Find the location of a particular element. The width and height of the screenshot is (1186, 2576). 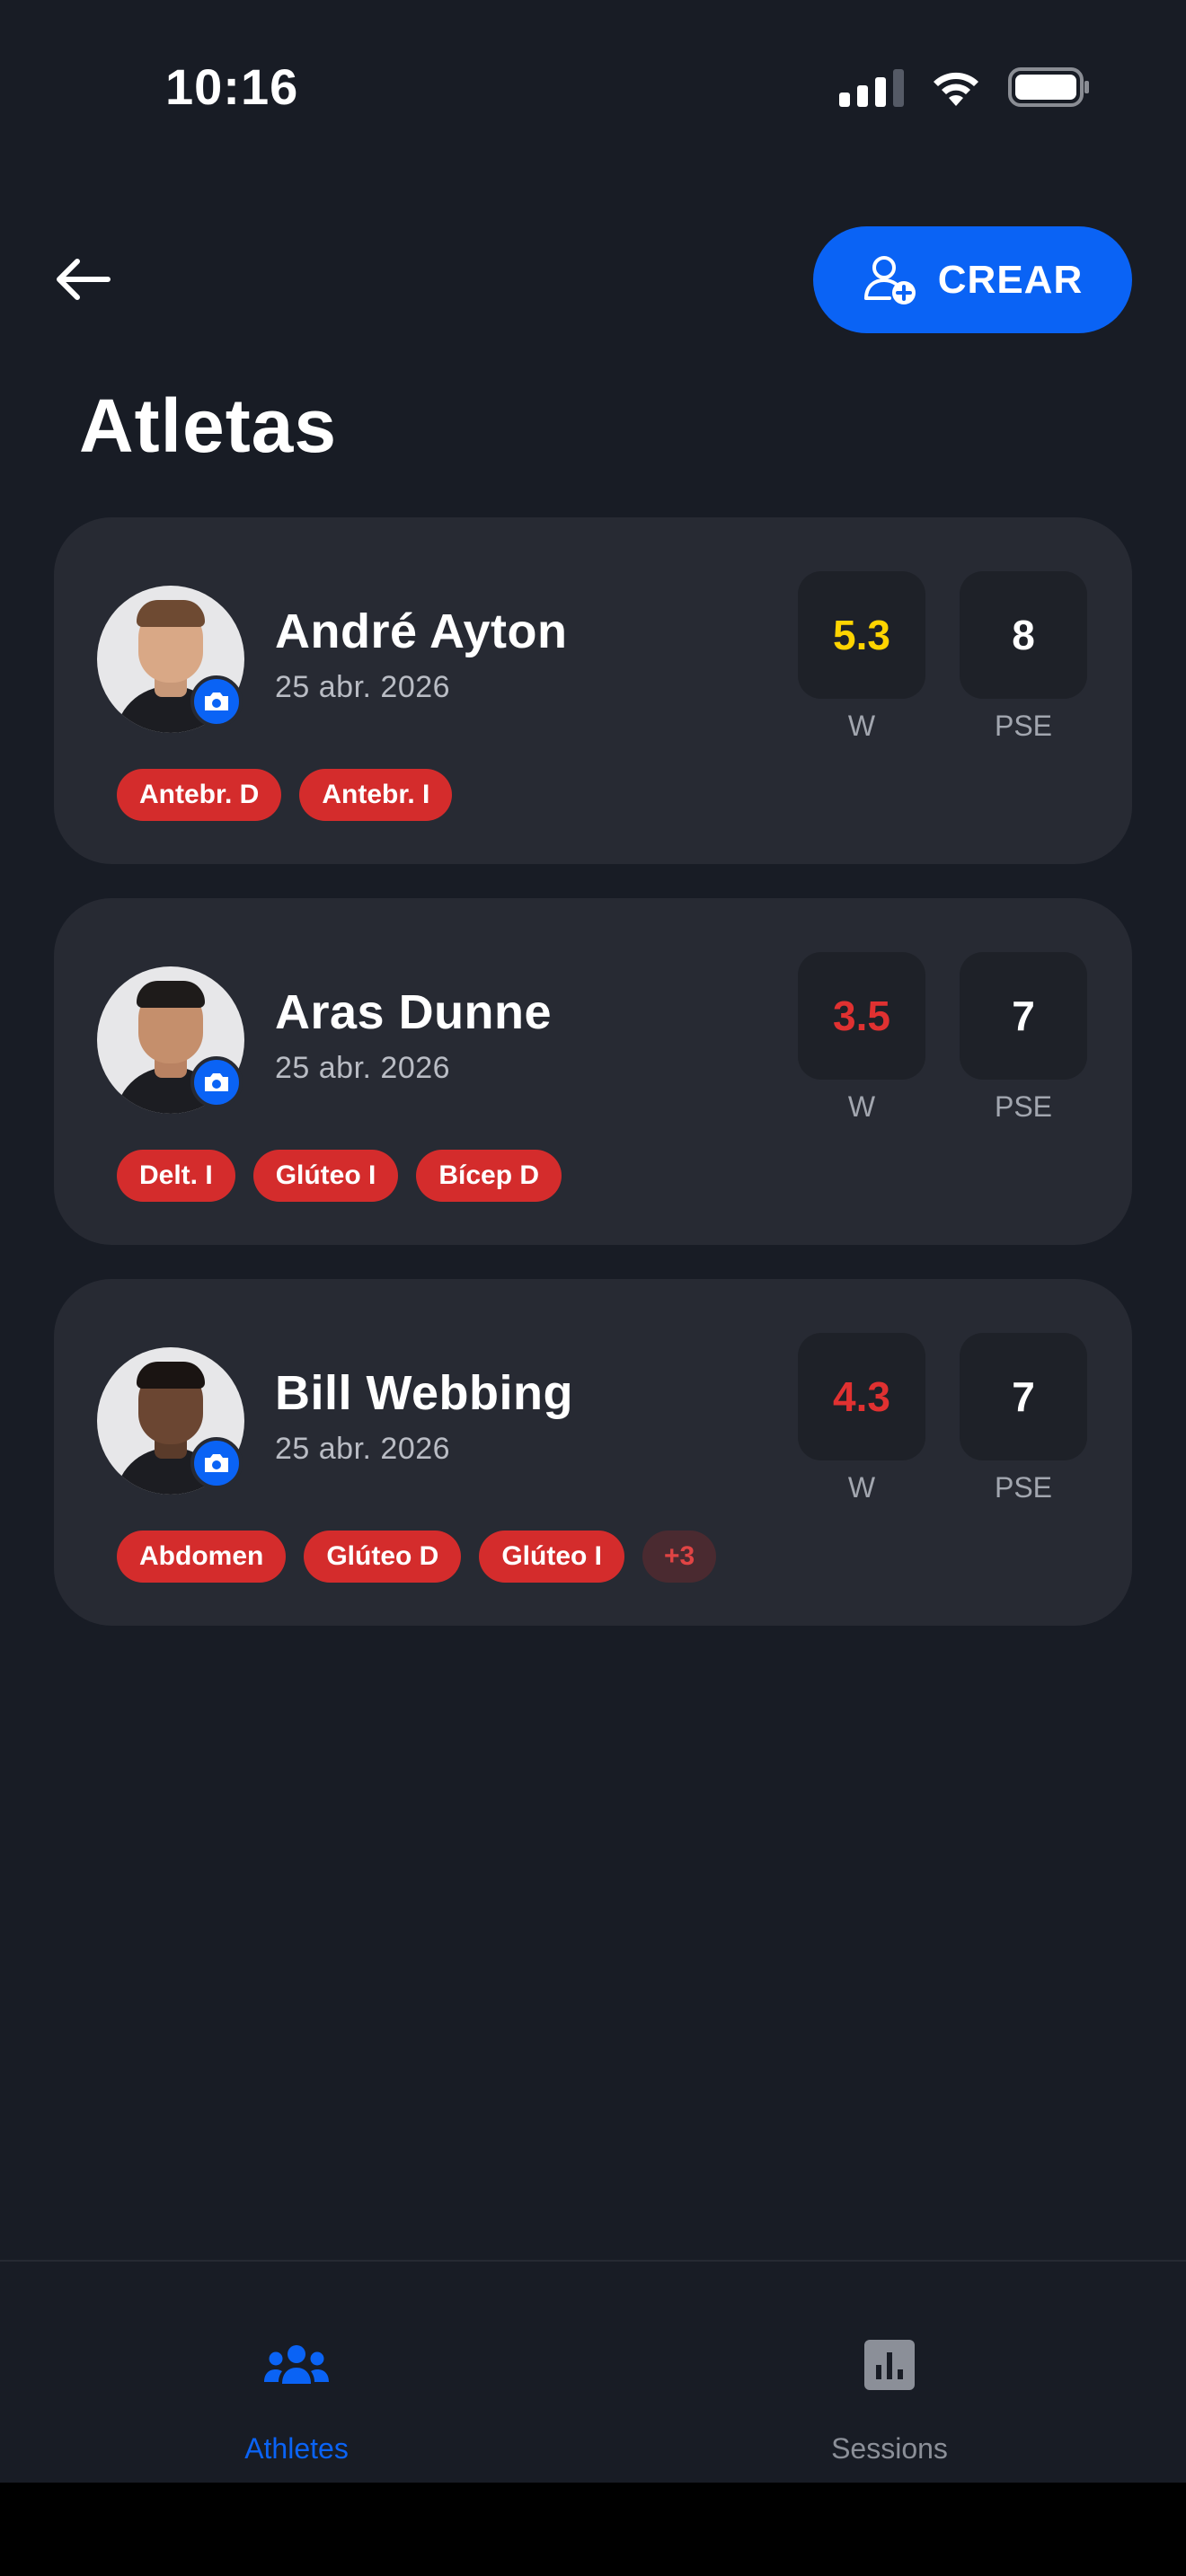

pse-value: 8 is located at coordinates (1023, 635).